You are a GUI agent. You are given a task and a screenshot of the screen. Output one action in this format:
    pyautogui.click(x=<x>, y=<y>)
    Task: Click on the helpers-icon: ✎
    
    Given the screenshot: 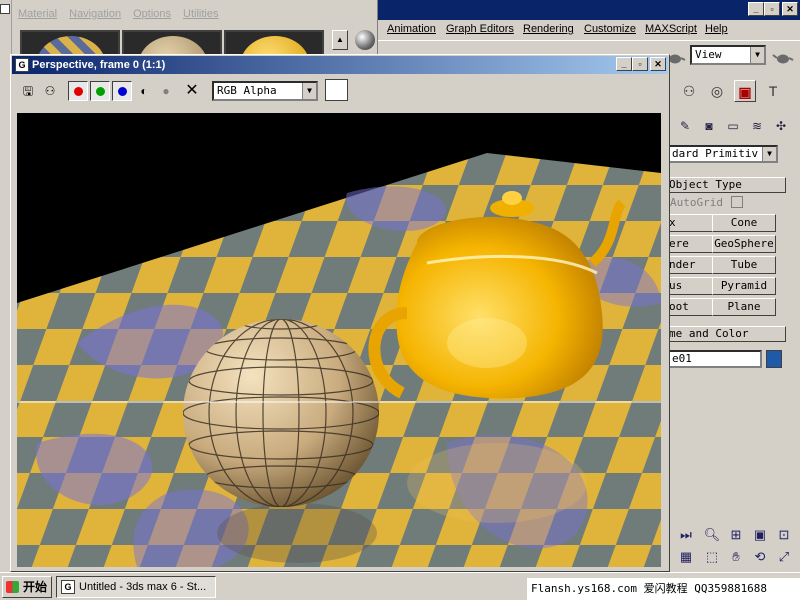 What is the action you would take?
    pyautogui.click(x=685, y=126)
    